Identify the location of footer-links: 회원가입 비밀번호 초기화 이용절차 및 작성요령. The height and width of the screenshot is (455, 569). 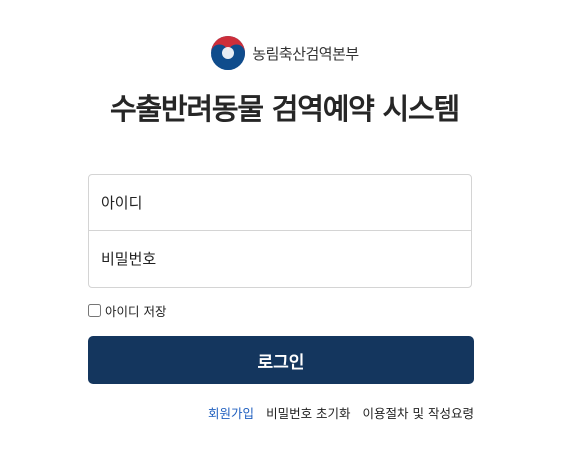
(341, 412).